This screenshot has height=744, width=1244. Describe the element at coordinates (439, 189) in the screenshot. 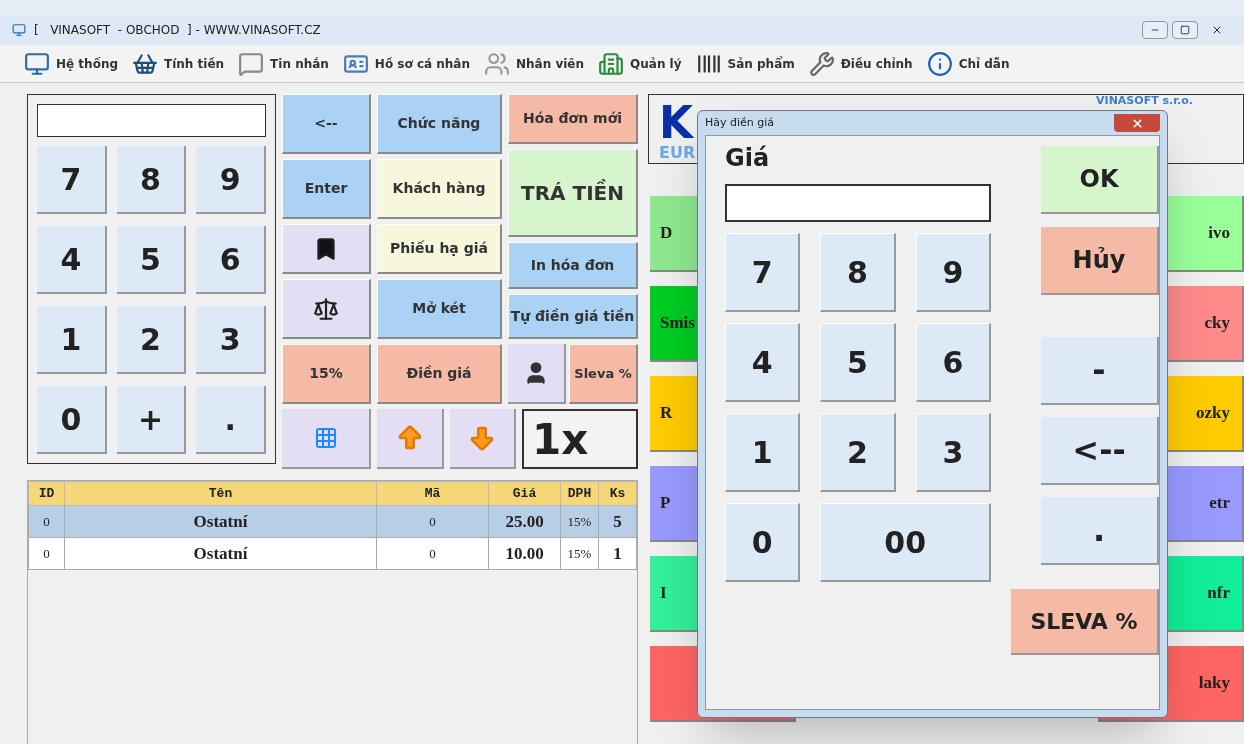

I see `function-button: Khách hàng` at that location.